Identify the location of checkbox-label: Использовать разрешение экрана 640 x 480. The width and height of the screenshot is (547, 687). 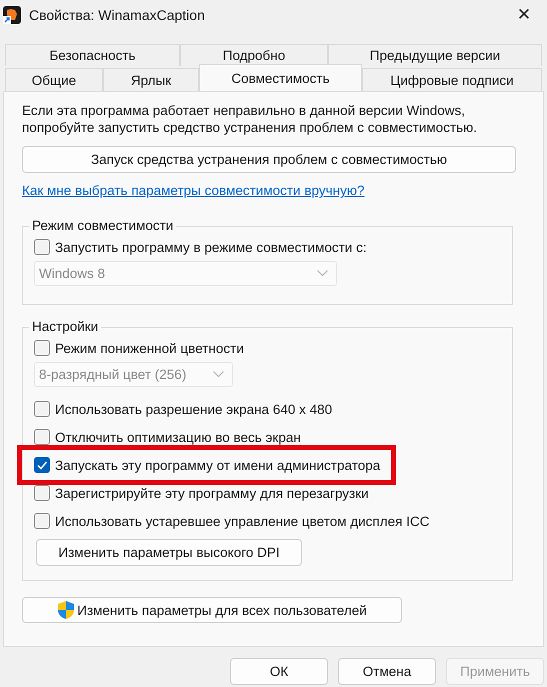
(193, 409).